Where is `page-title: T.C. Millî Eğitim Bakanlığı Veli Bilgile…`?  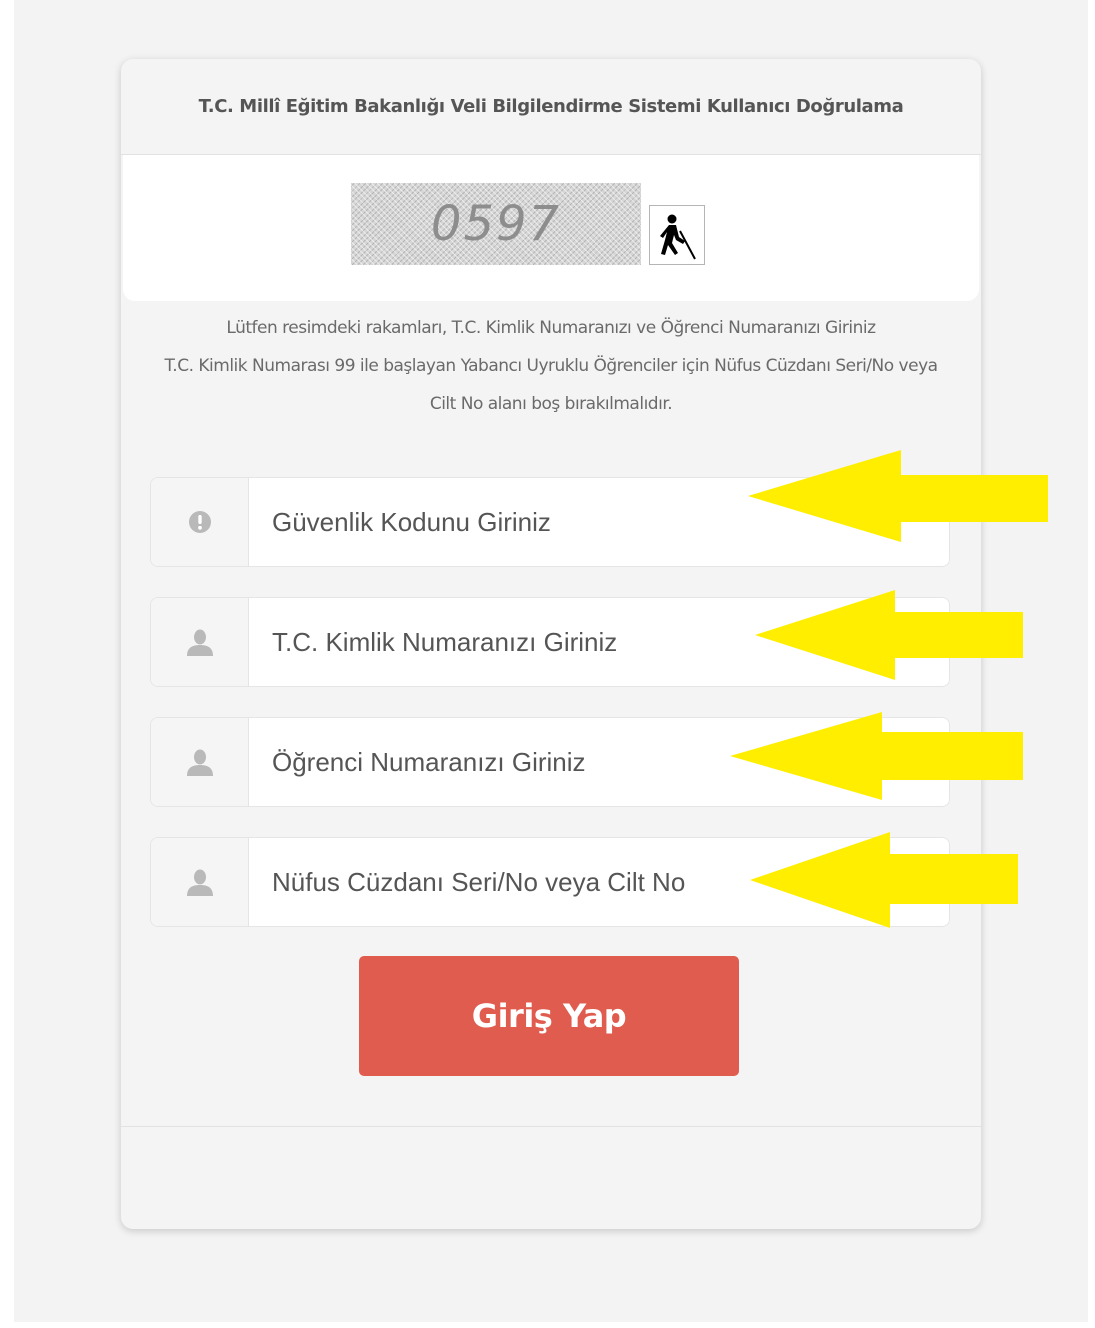
page-title: T.C. Millî Eğitim Bakanlığı Veli Bilgile… is located at coordinates (551, 107).